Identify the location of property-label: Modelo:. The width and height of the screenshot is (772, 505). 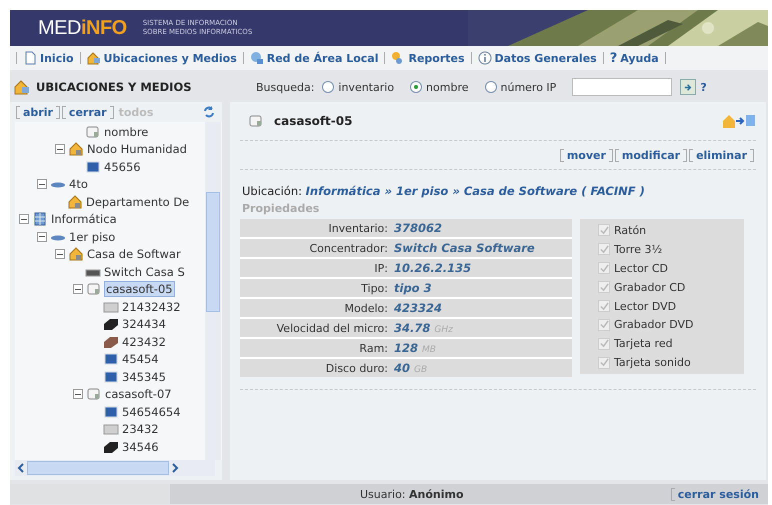
(366, 308).